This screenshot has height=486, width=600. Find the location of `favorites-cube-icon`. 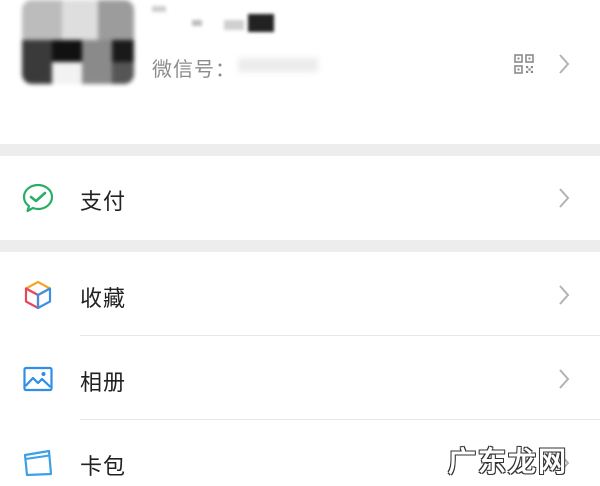

favorites-cube-icon is located at coordinates (38, 295).